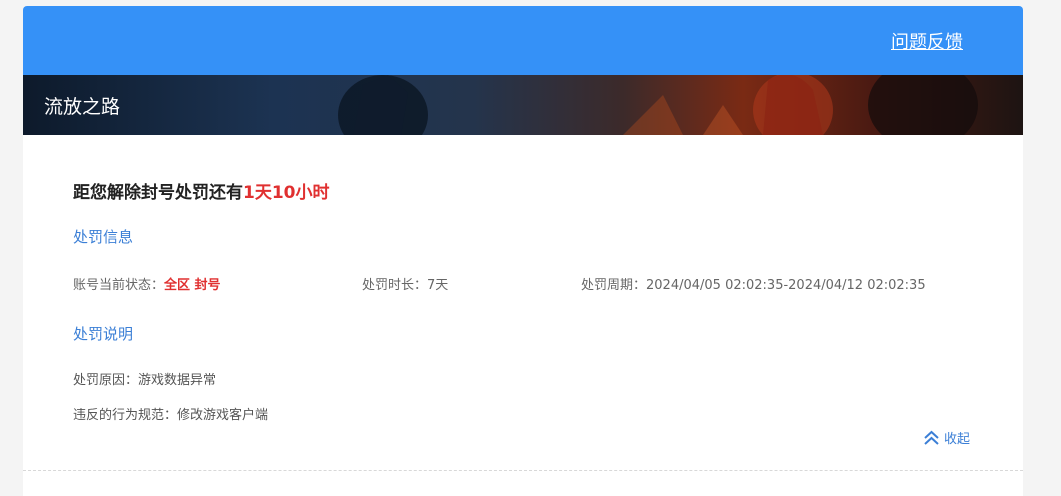 This screenshot has width=1061, height=496. What do you see at coordinates (658, 105) in the screenshot?
I see `banner-artwork` at bounding box center [658, 105].